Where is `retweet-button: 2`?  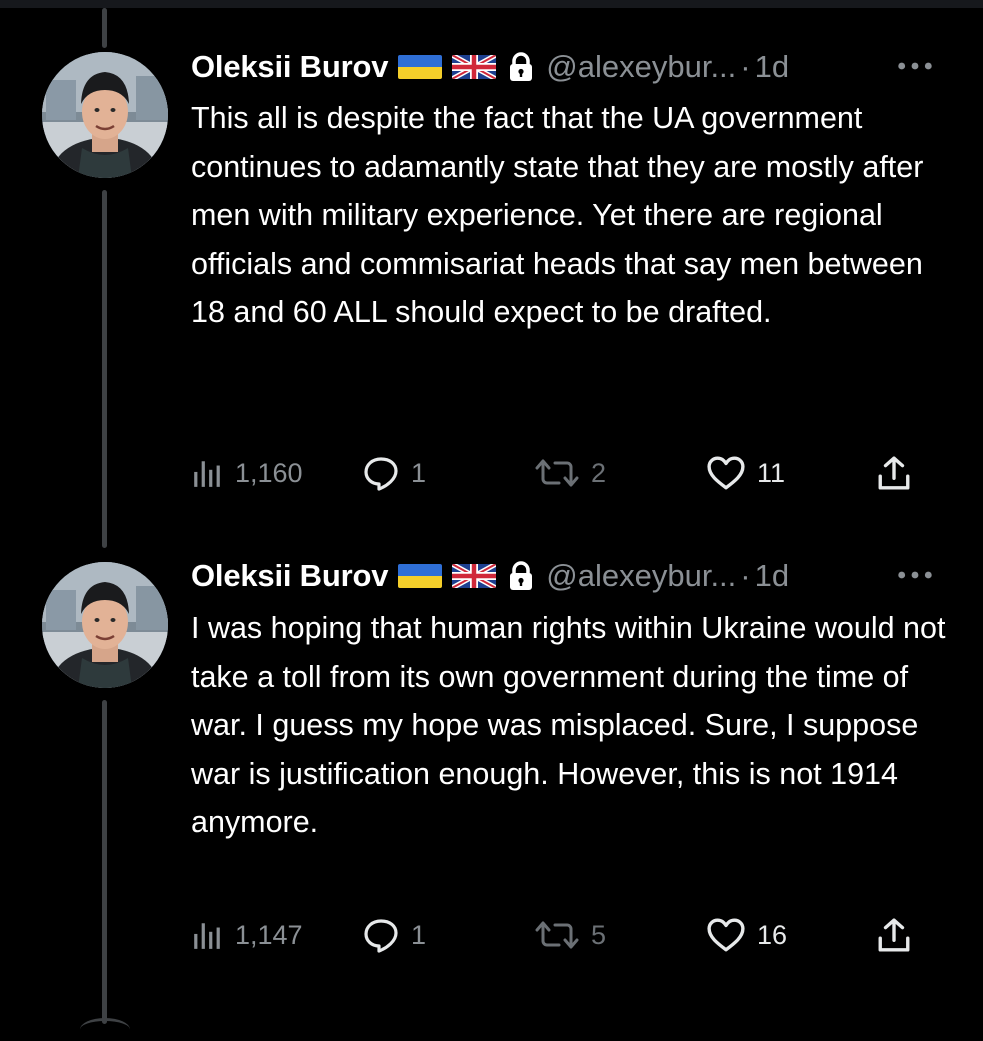 retweet-button: 2 is located at coordinates (570, 473).